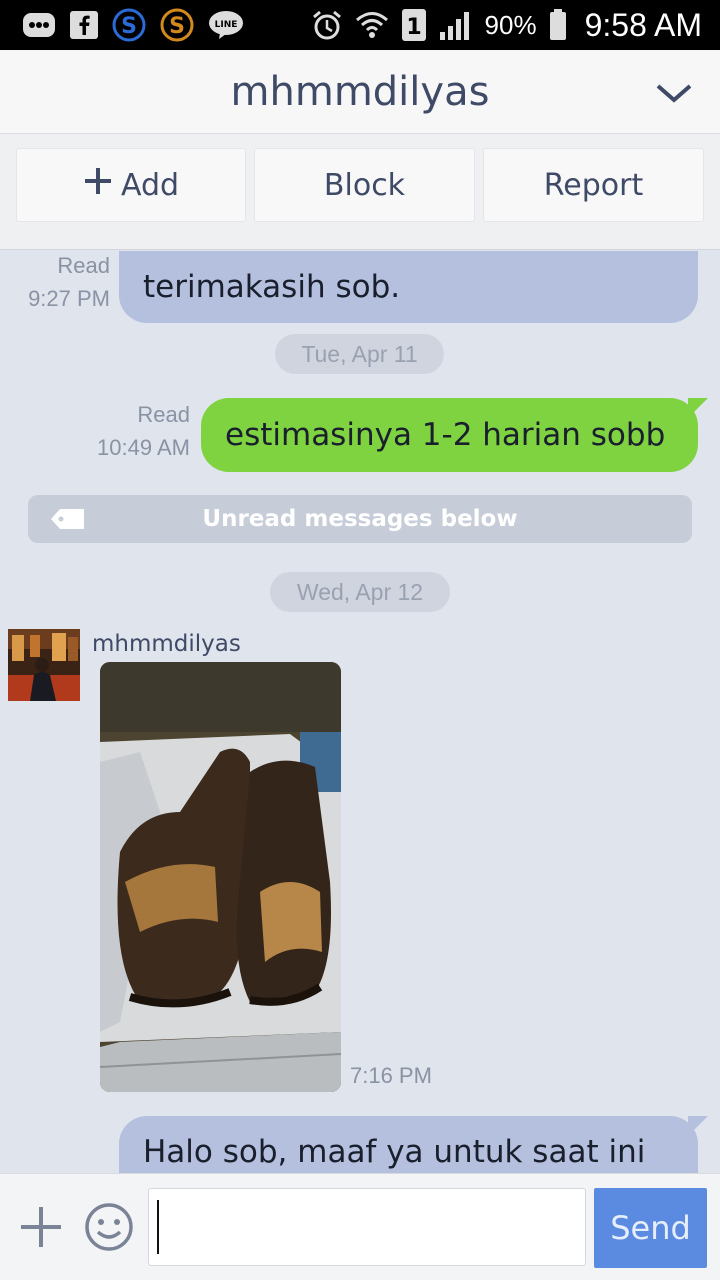 This screenshot has width=720, height=1280. I want to click on sent-message-bubble: Halo sob, maaf ya untuk saat ini, so click(408, 1144).